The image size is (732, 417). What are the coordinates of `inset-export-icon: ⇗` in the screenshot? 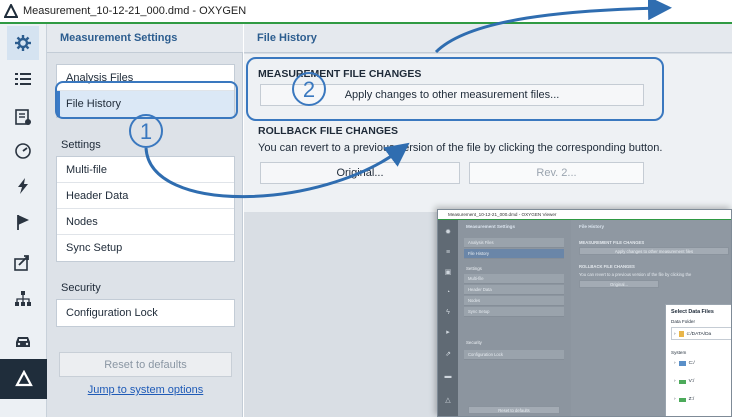 It's located at (448, 354).